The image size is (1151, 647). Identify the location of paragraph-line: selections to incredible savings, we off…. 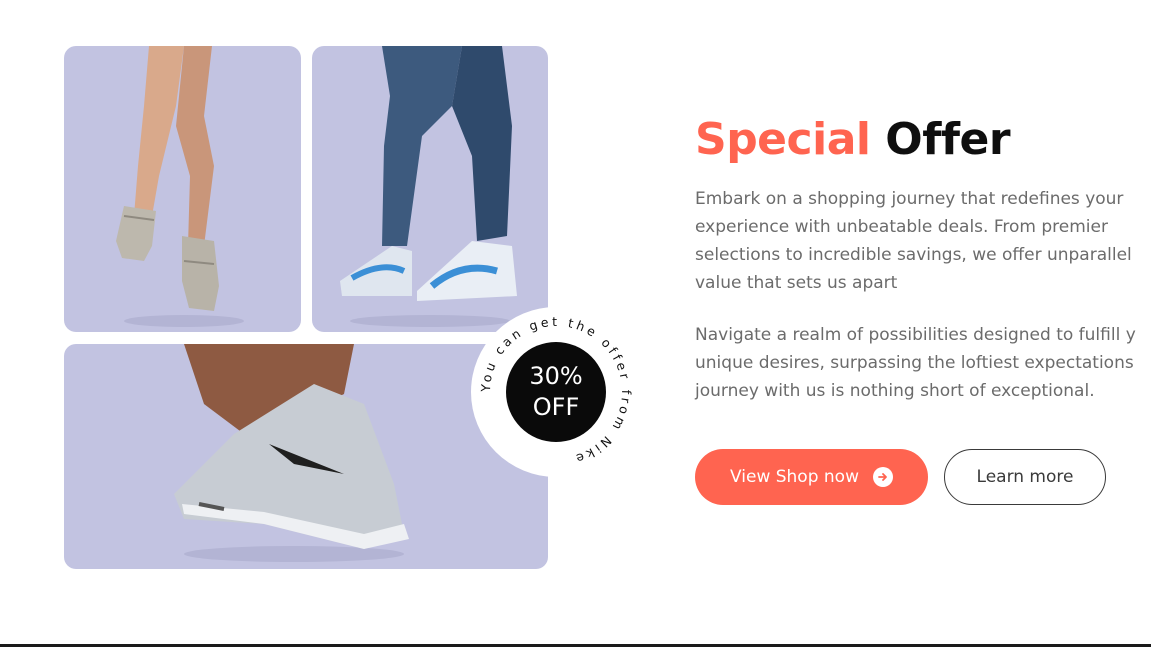
(913, 255).